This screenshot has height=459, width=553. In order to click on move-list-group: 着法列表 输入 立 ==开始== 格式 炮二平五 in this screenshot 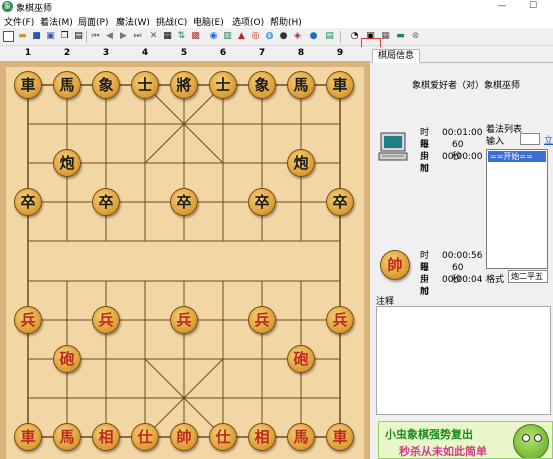, I will do `click(516, 204)`.